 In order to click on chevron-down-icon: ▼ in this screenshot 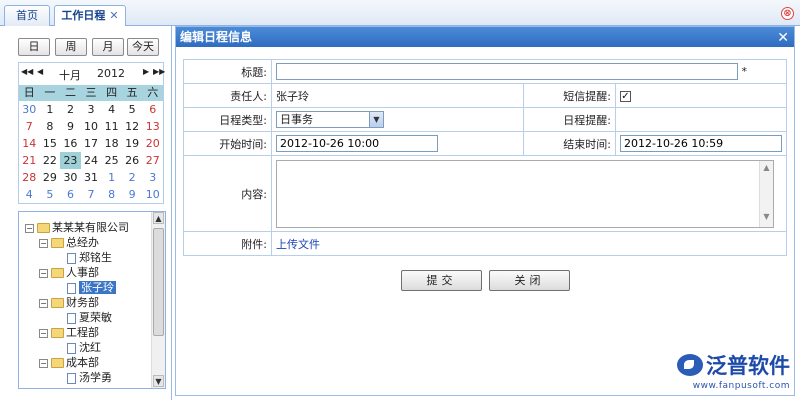, I will do `click(376, 119)`.